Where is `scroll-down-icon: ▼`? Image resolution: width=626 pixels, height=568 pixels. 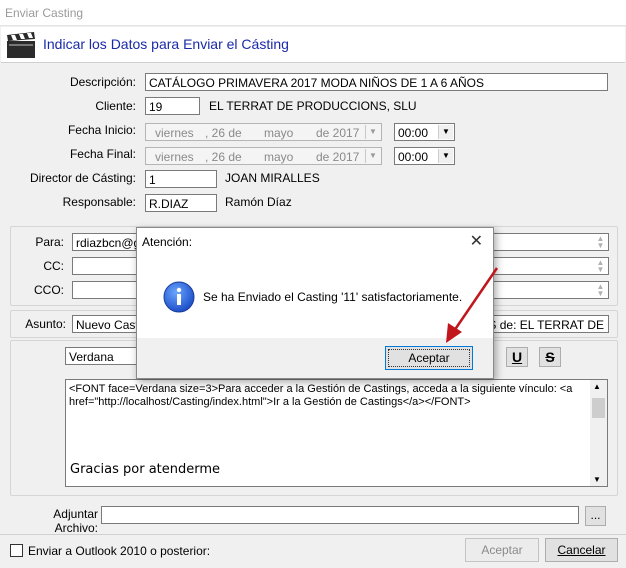
scroll-down-icon: ▼ is located at coordinates (597, 479).